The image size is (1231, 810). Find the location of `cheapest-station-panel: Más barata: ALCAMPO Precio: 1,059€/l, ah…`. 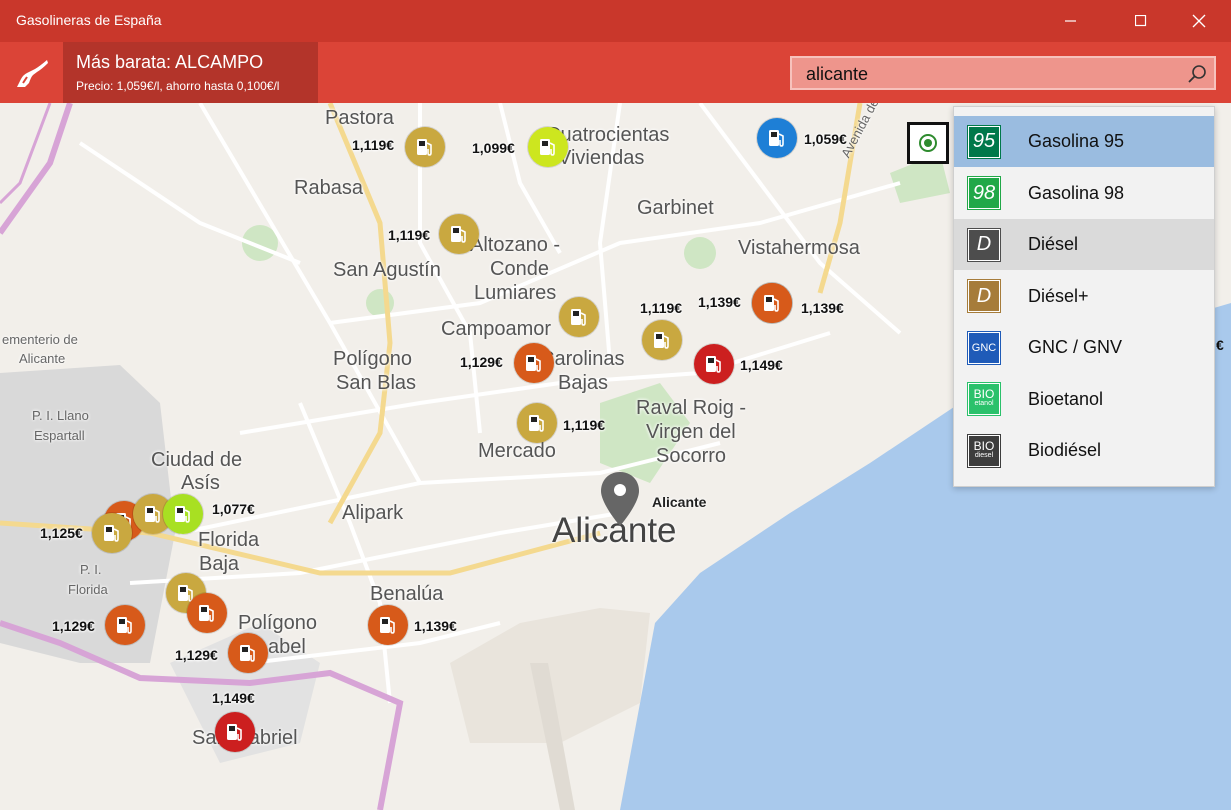

cheapest-station-panel: Más barata: ALCAMPO Precio: 1,059€/l, ah… is located at coordinates (190, 72).